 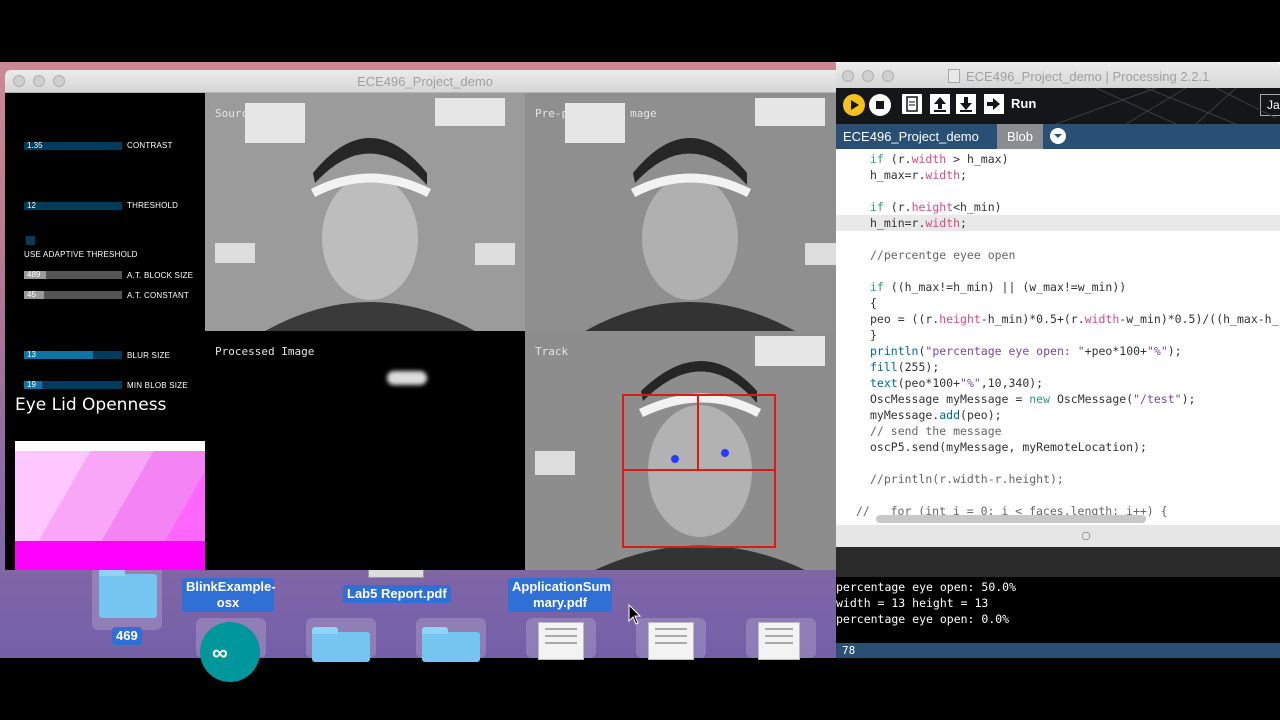 I want to click on desktop-label-469: 469, so click(x=127, y=636).